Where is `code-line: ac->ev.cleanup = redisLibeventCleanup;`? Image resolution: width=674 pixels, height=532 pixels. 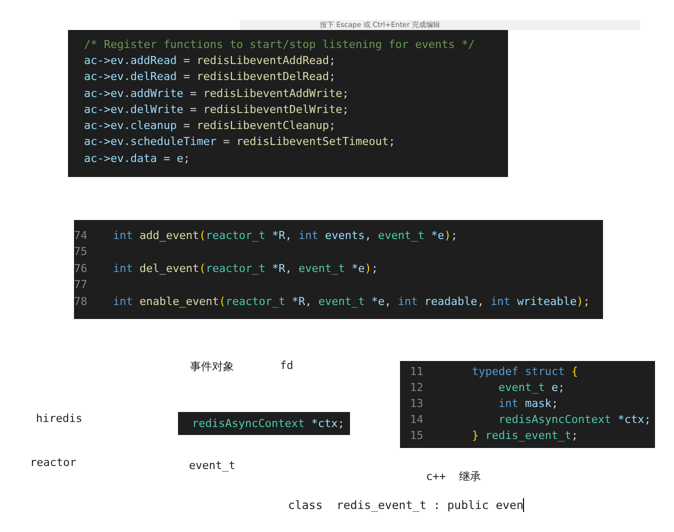 code-line: ac->ev.cleanup = redisLibeventCleanup; is located at coordinates (210, 125).